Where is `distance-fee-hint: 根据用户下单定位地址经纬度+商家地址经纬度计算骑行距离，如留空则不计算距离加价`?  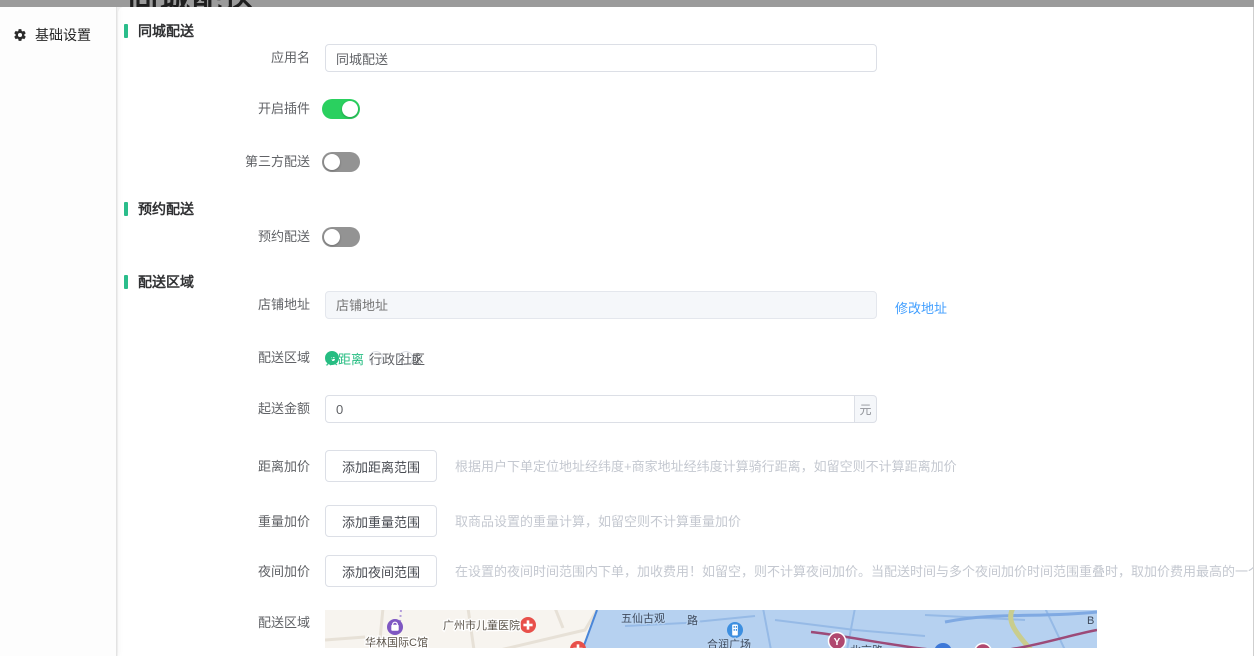 distance-fee-hint: 根据用户下单定位地址经纬度+商家地址经纬度计算骑行距离，如留空则不计算距离加价 is located at coordinates (706, 466).